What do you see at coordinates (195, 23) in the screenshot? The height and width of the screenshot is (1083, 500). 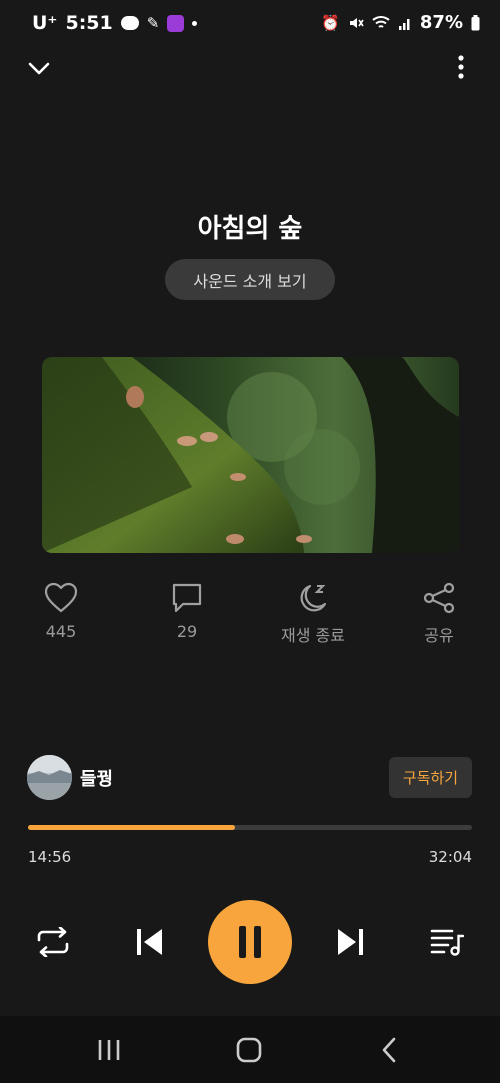 I see `more-notifications-icon` at bounding box center [195, 23].